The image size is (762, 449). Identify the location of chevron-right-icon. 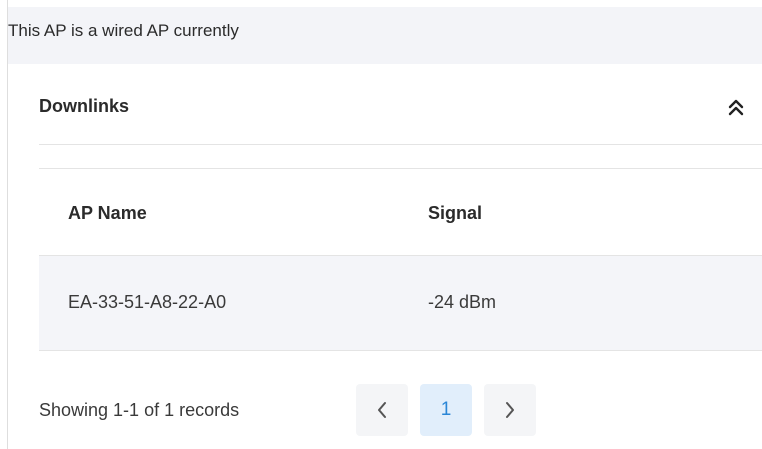
(510, 410).